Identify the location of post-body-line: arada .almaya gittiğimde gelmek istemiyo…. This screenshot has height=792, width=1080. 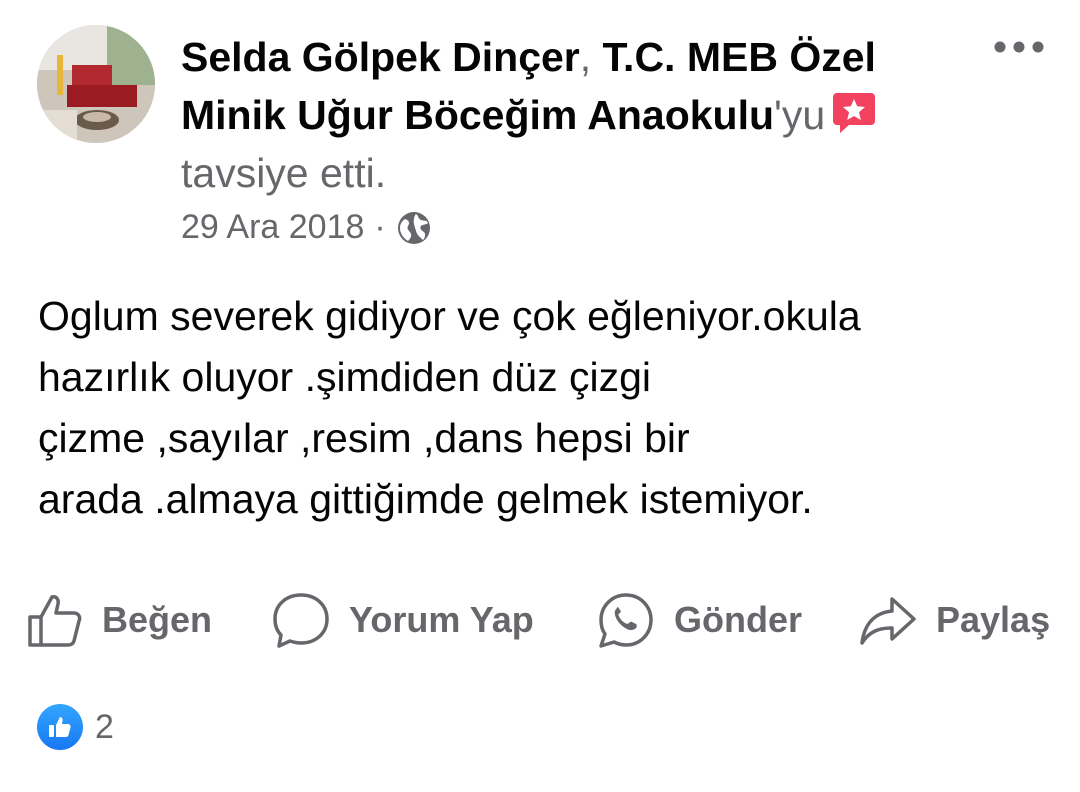
(425, 499).